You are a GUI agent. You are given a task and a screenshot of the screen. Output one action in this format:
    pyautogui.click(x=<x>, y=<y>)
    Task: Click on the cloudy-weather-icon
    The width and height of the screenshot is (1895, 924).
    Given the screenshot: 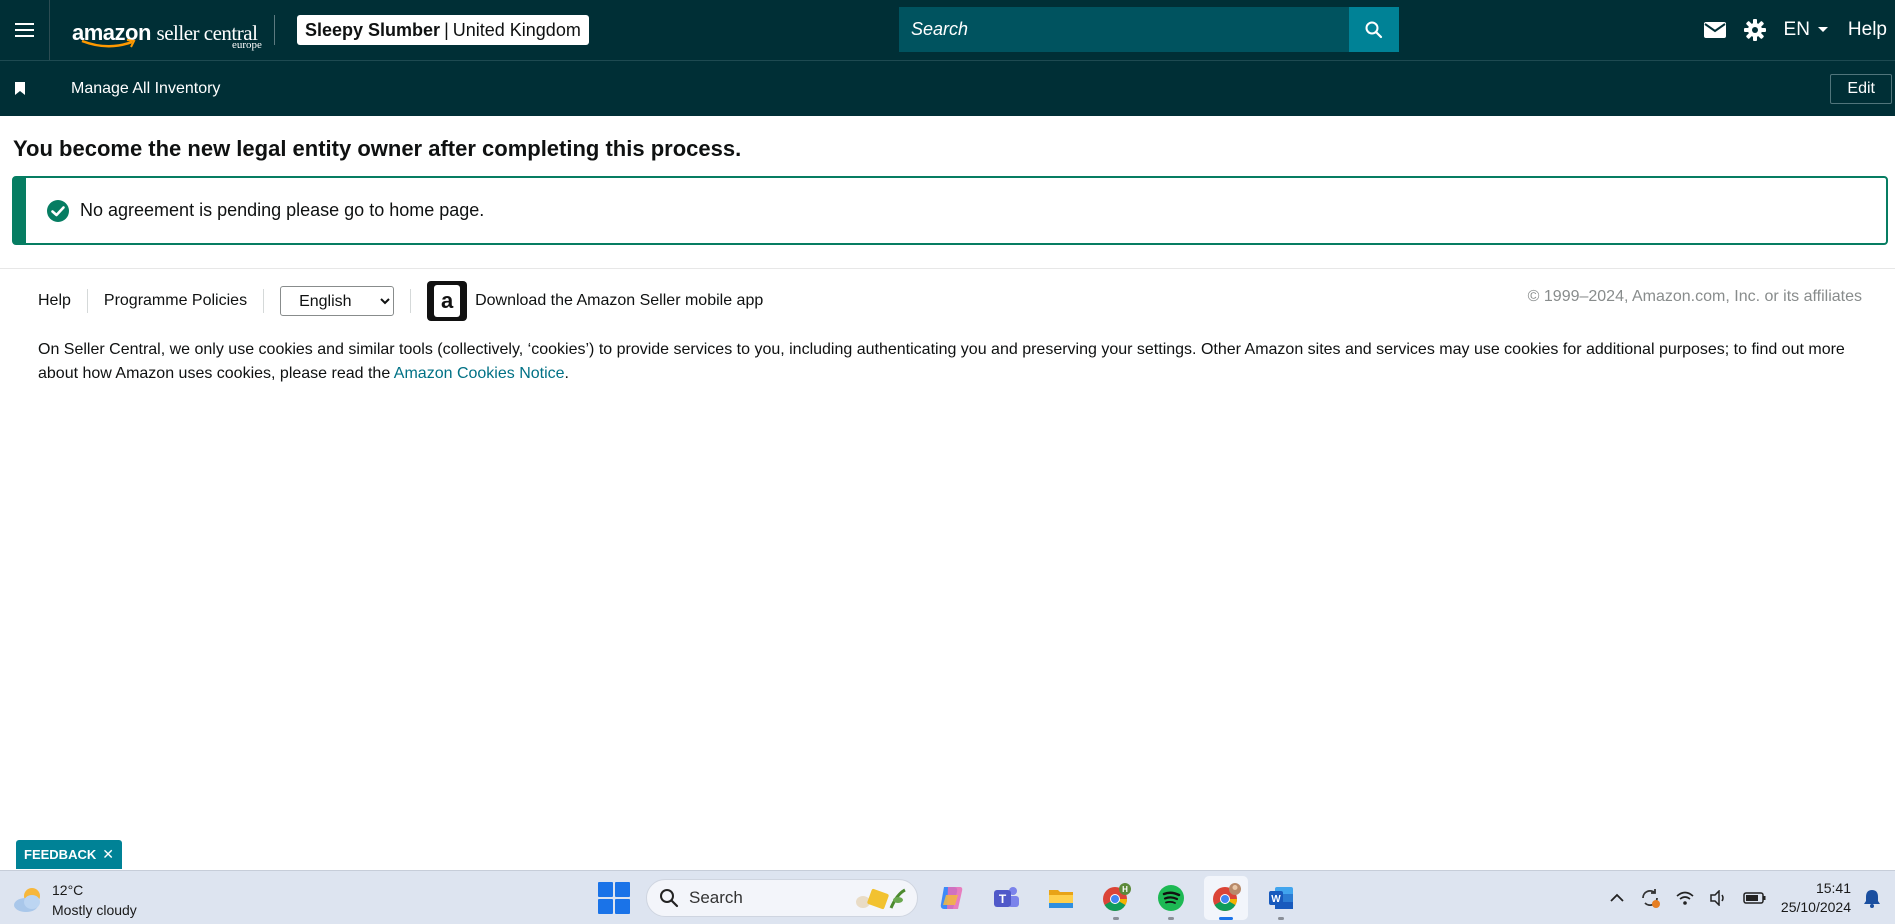 What is the action you would take?
    pyautogui.click(x=27, y=900)
    